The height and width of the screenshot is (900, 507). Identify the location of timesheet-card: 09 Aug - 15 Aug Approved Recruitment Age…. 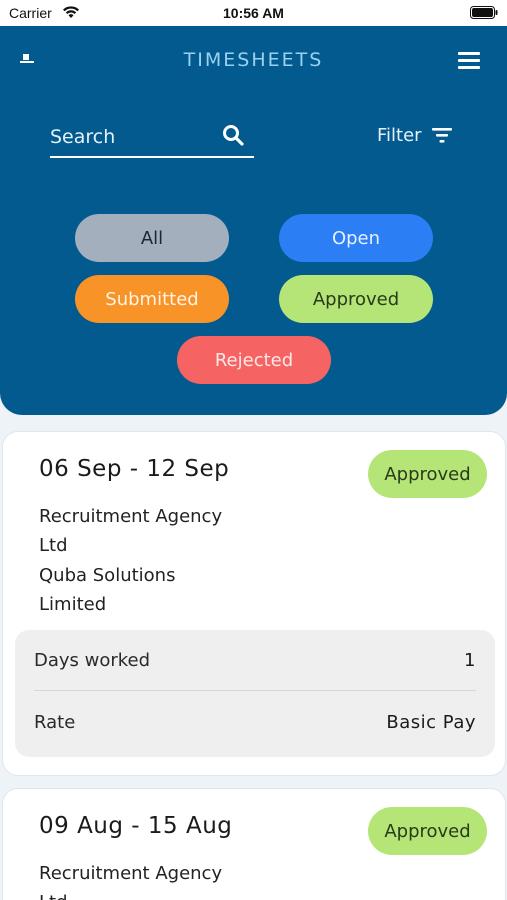
(254, 844).